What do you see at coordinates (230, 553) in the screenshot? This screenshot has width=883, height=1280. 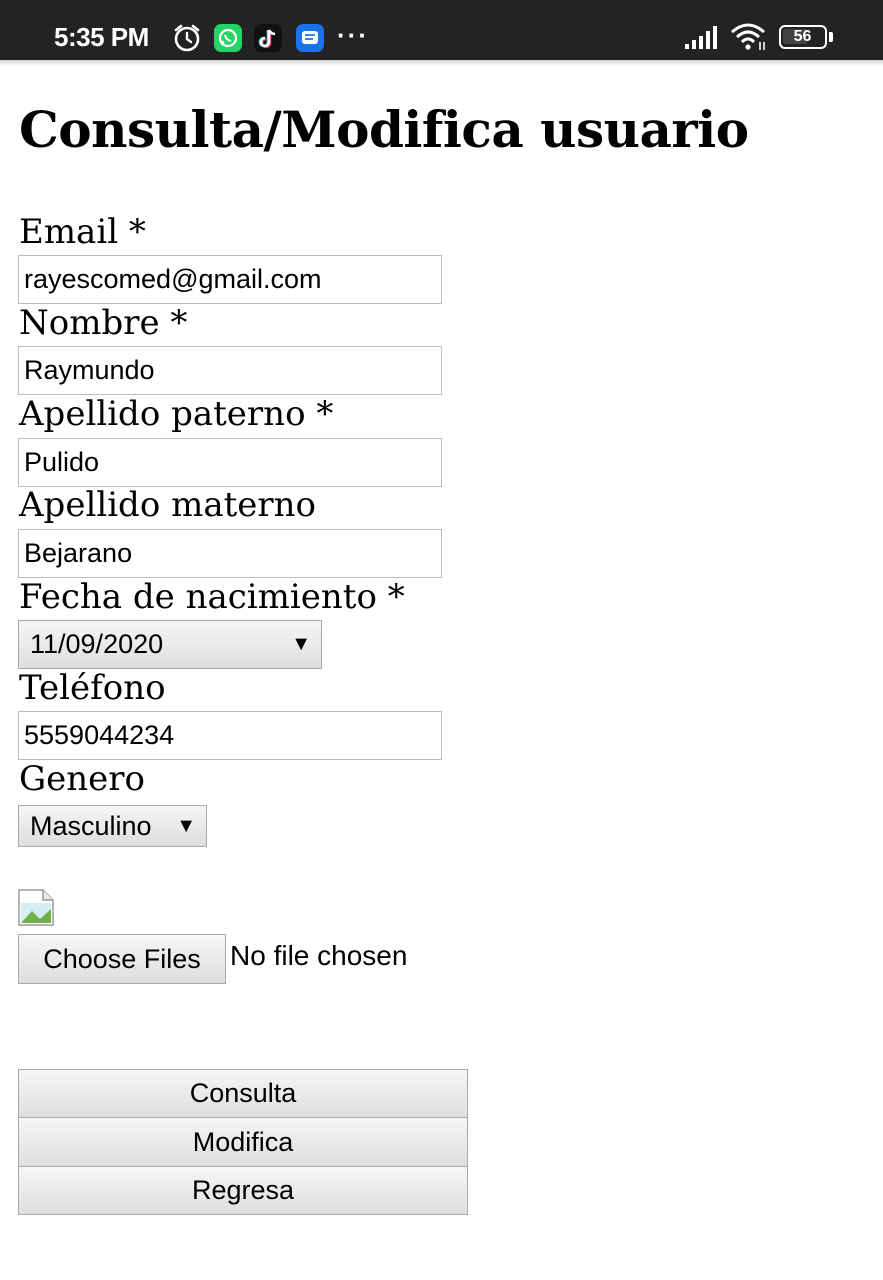 I see `apellido-materno-field: Bejarano` at bounding box center [230, 553].